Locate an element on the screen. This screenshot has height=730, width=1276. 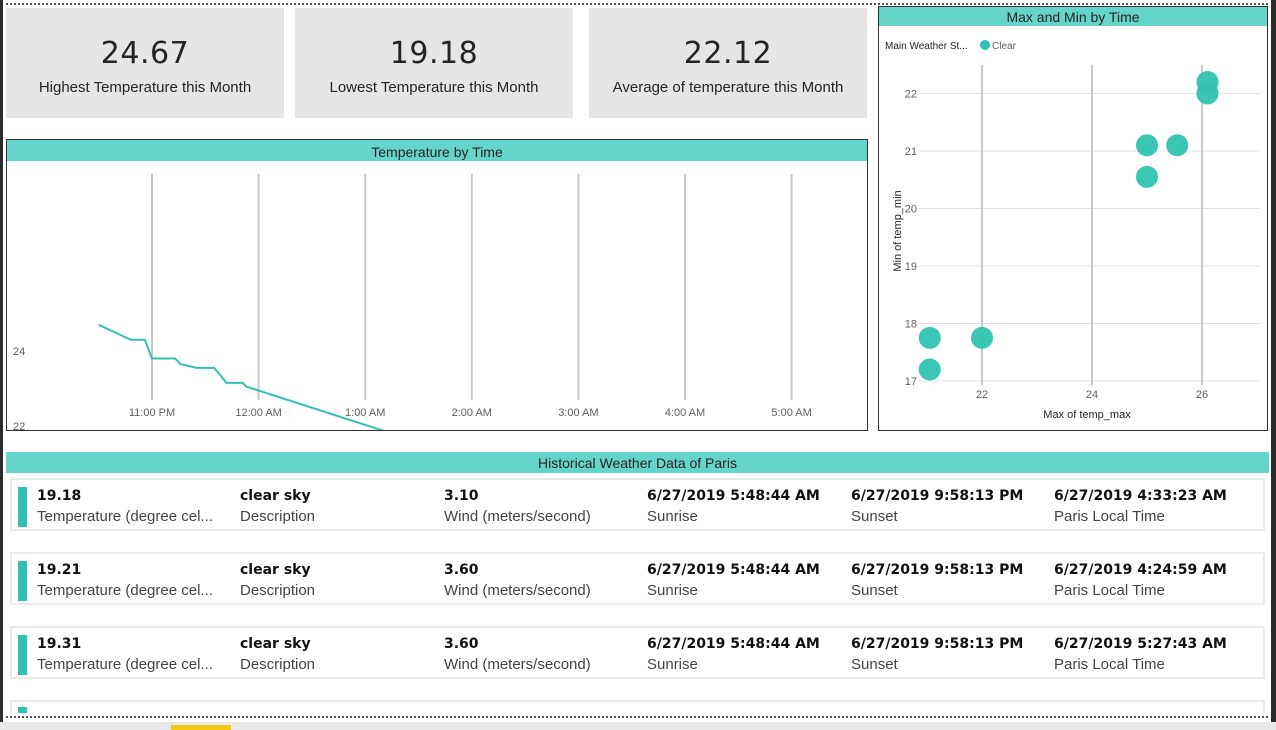
table-cell: 6/27/2019 5:27:43 AM Paris Local Time is located at coordinates (1140, 654).